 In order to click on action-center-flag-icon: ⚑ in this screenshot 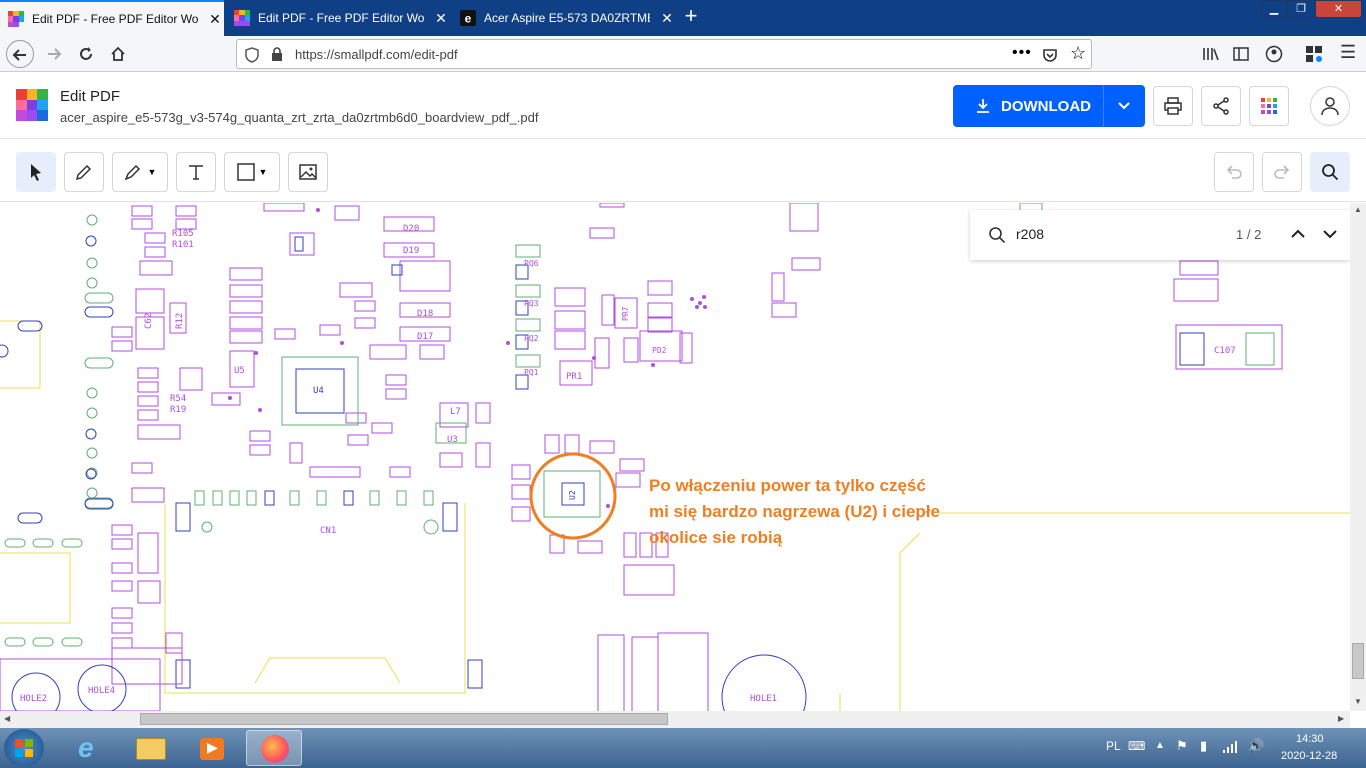, I will do `click(1182, 746)`.